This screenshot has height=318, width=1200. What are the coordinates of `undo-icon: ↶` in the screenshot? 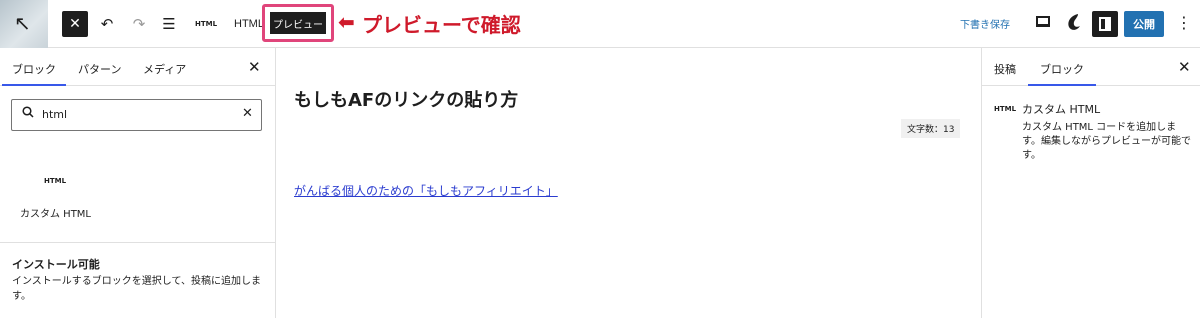 It's located at (107, 24).